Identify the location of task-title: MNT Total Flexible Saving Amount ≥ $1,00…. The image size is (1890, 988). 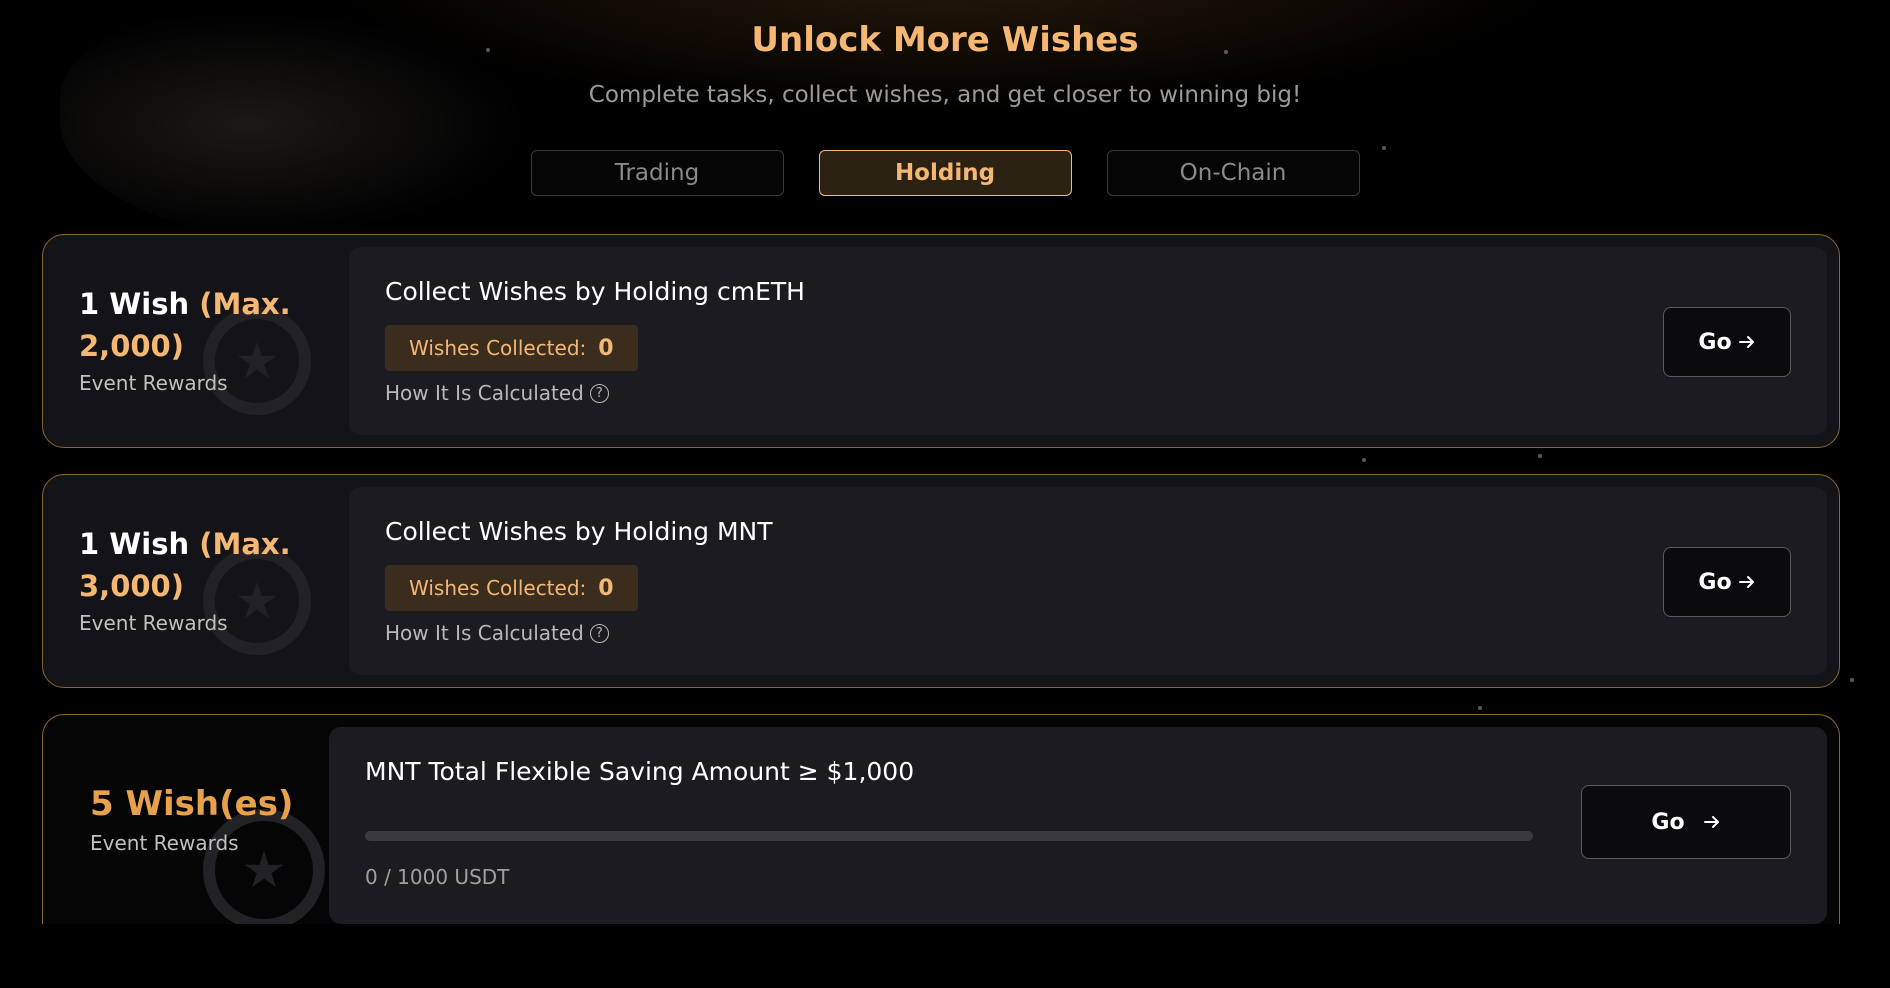
(640, 771).